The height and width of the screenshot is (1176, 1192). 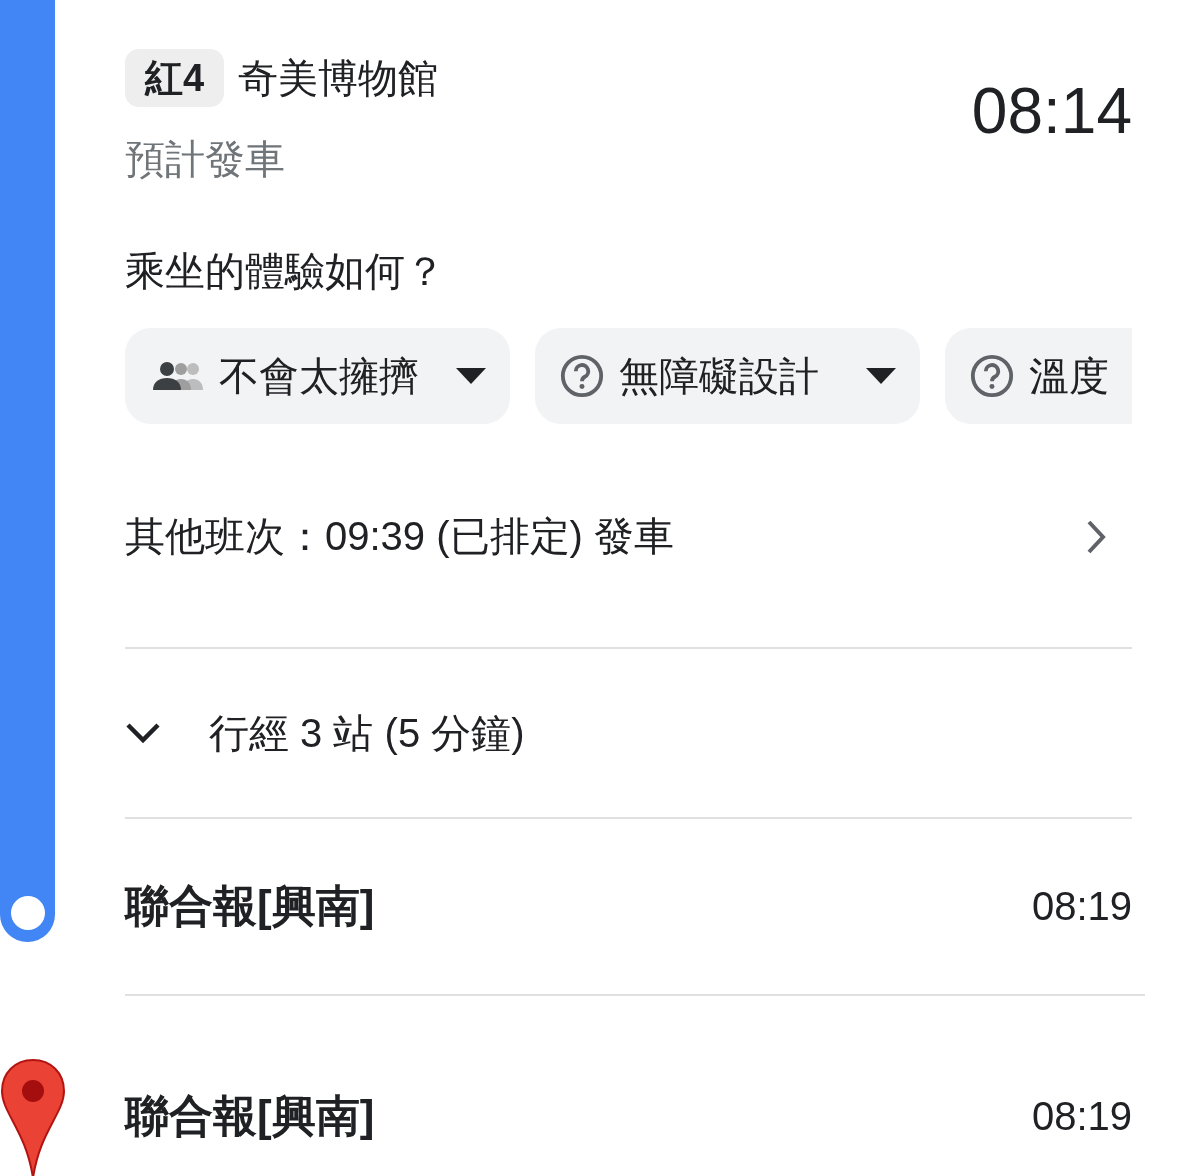 What do you see at coordinates (285, 271) in the screenshot?
I see `feedback-question: 乘坐的體驗如何？` at bounding box center [285, 271].